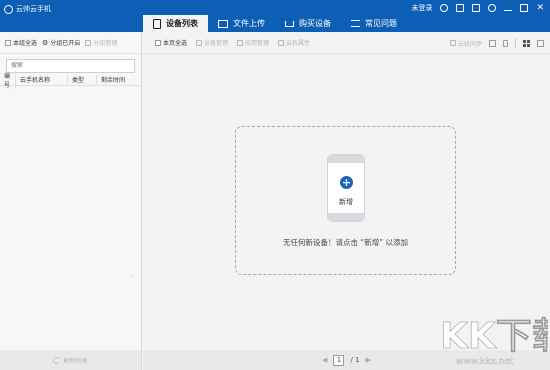 Image resolution: width=550 pixels, height=370 pixels. I want to click on phone-top-bar, so click(346, 159).